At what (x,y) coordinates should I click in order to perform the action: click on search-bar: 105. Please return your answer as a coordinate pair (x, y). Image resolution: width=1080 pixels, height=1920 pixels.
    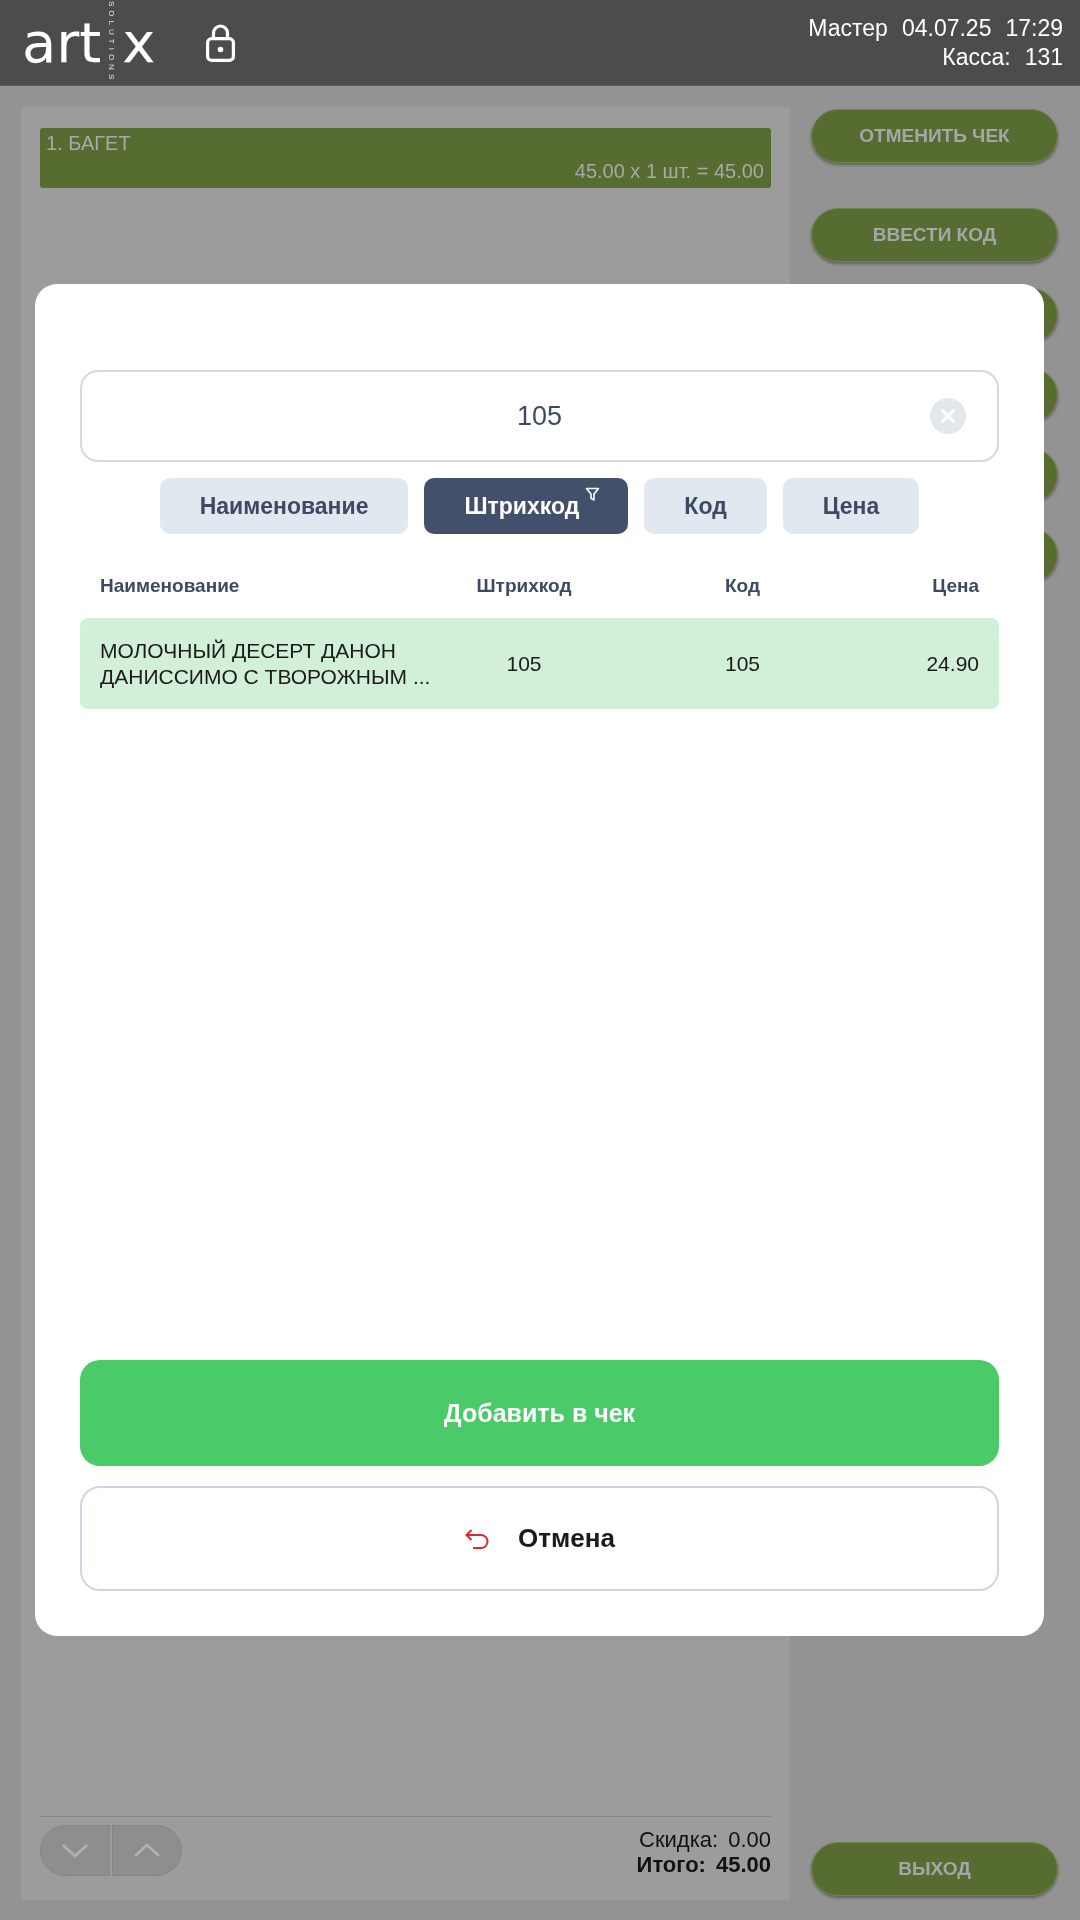
    Looking at the image, I should click on (539, 416).